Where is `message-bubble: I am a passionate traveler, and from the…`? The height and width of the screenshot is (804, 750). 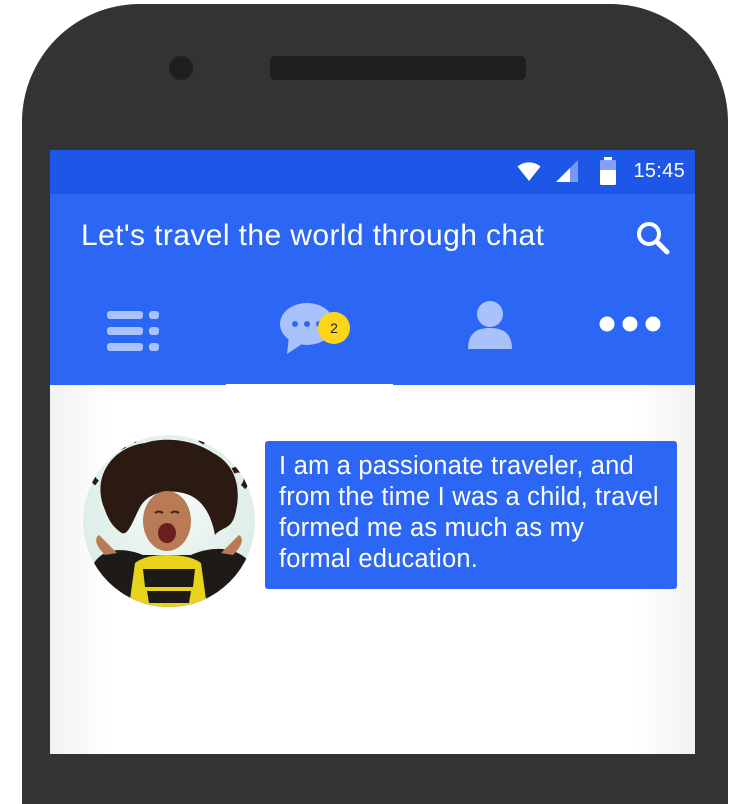
message-bubble: I am a passionate traveler, and from the… is located at coordinates (471, 515).